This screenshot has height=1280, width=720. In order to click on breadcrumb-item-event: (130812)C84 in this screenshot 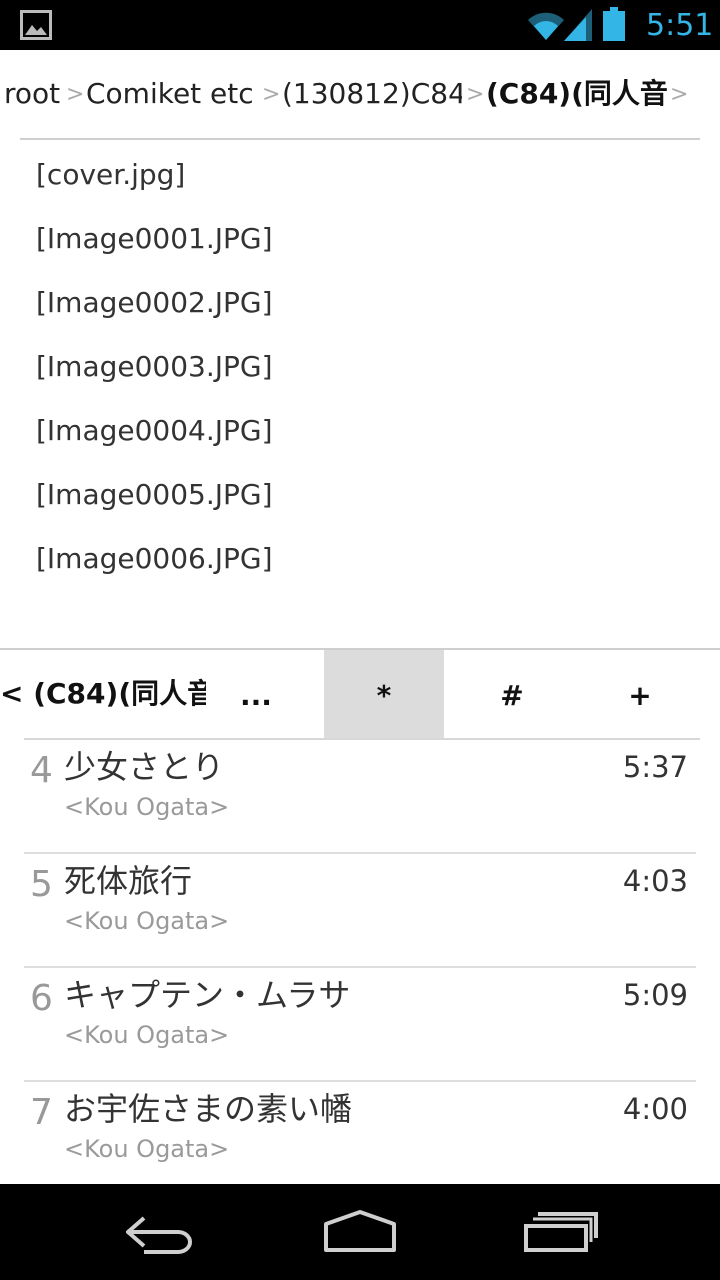, I will do `click(372, 94)`.